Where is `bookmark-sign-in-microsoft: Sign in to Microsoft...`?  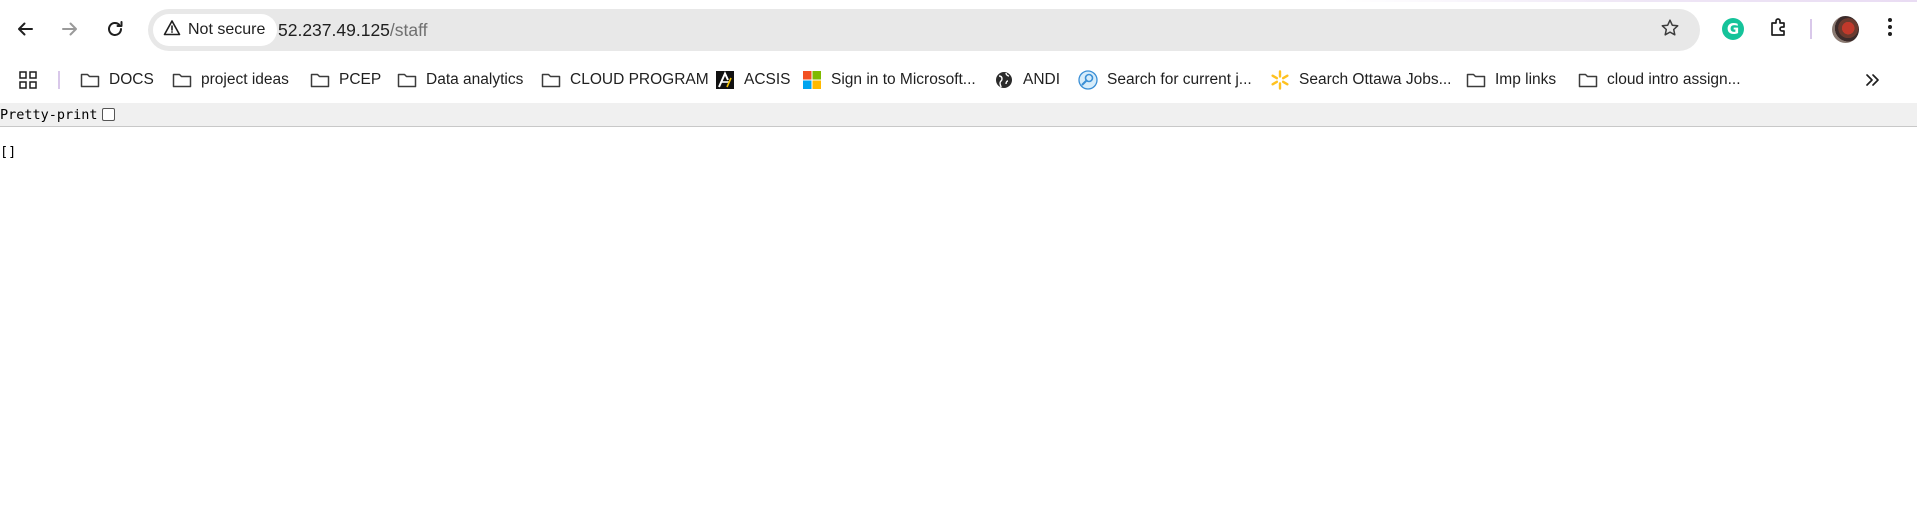 bookmark-sign-in-microsoft: Sign in to Microsoft... is located at coordinates (889, 80).